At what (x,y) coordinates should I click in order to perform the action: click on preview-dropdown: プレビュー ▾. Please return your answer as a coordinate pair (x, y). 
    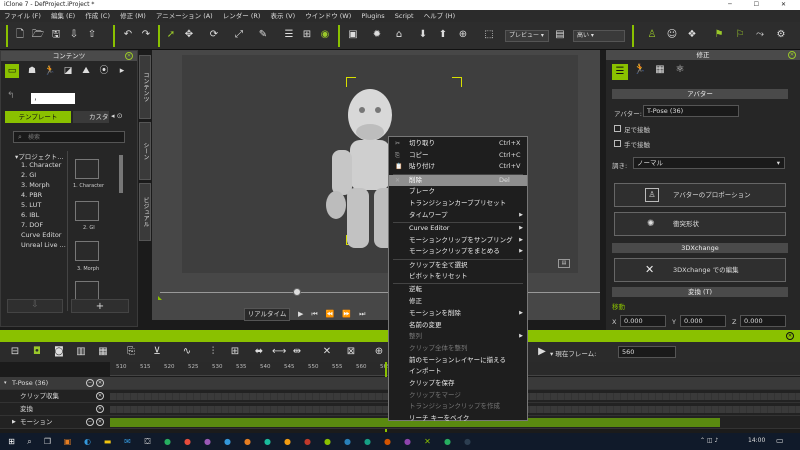
    Looking at the image, I should click on (527, 36).